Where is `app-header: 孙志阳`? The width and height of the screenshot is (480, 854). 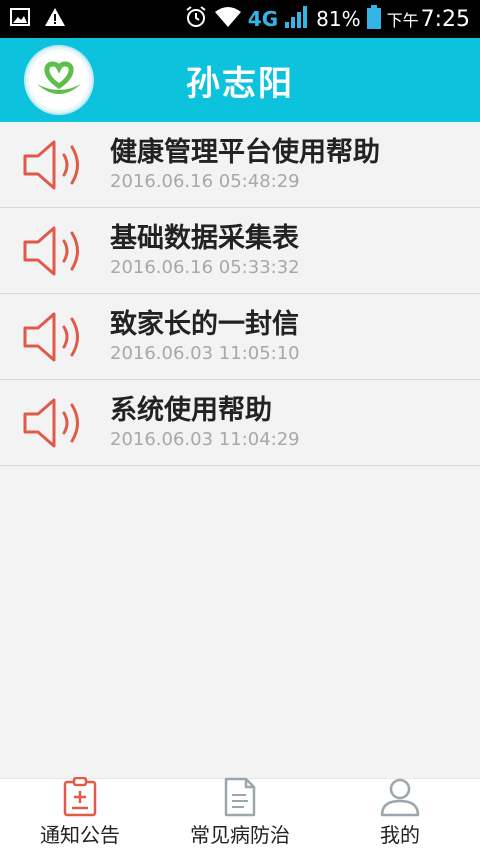 app-header: 孙志阳 is located at coordinates (240, 80).